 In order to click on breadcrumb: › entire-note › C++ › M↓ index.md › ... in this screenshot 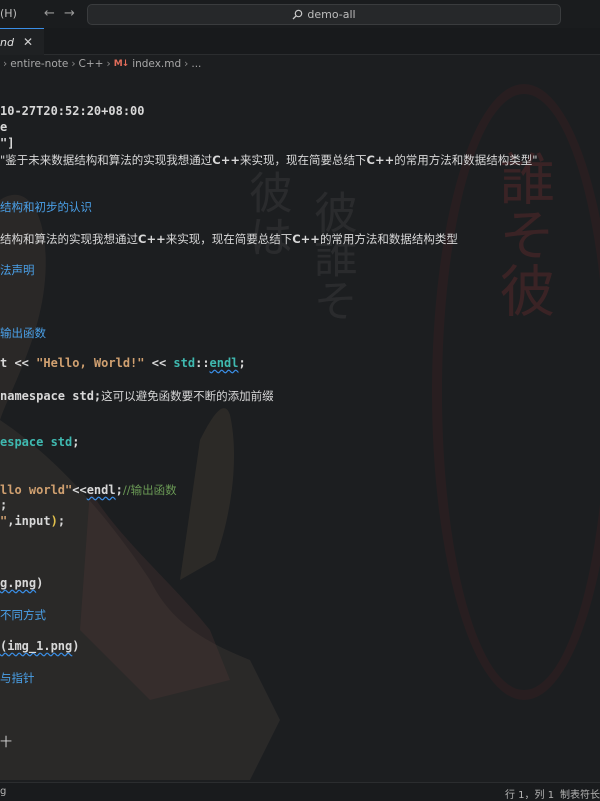, I will do `click(300, 64)`.